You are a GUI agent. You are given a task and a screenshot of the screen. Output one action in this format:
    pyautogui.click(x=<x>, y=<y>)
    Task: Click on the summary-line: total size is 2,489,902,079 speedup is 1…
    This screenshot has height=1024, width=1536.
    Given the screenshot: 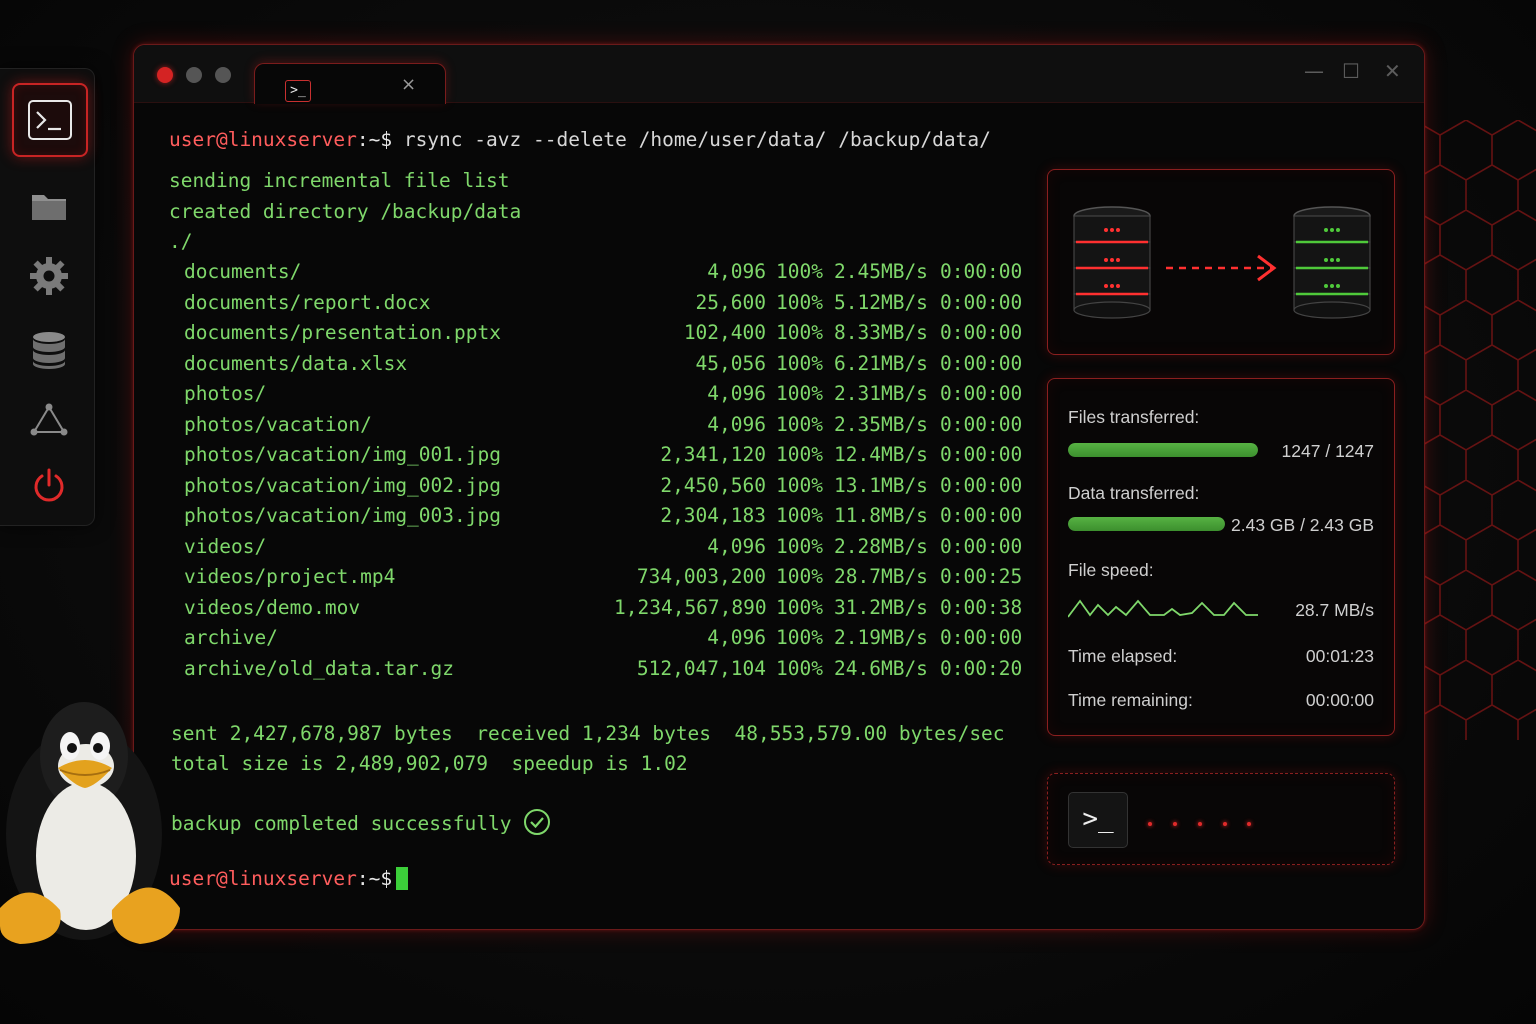 What is the action you would take?
    pyautogui.click(x=429, y=763)
    